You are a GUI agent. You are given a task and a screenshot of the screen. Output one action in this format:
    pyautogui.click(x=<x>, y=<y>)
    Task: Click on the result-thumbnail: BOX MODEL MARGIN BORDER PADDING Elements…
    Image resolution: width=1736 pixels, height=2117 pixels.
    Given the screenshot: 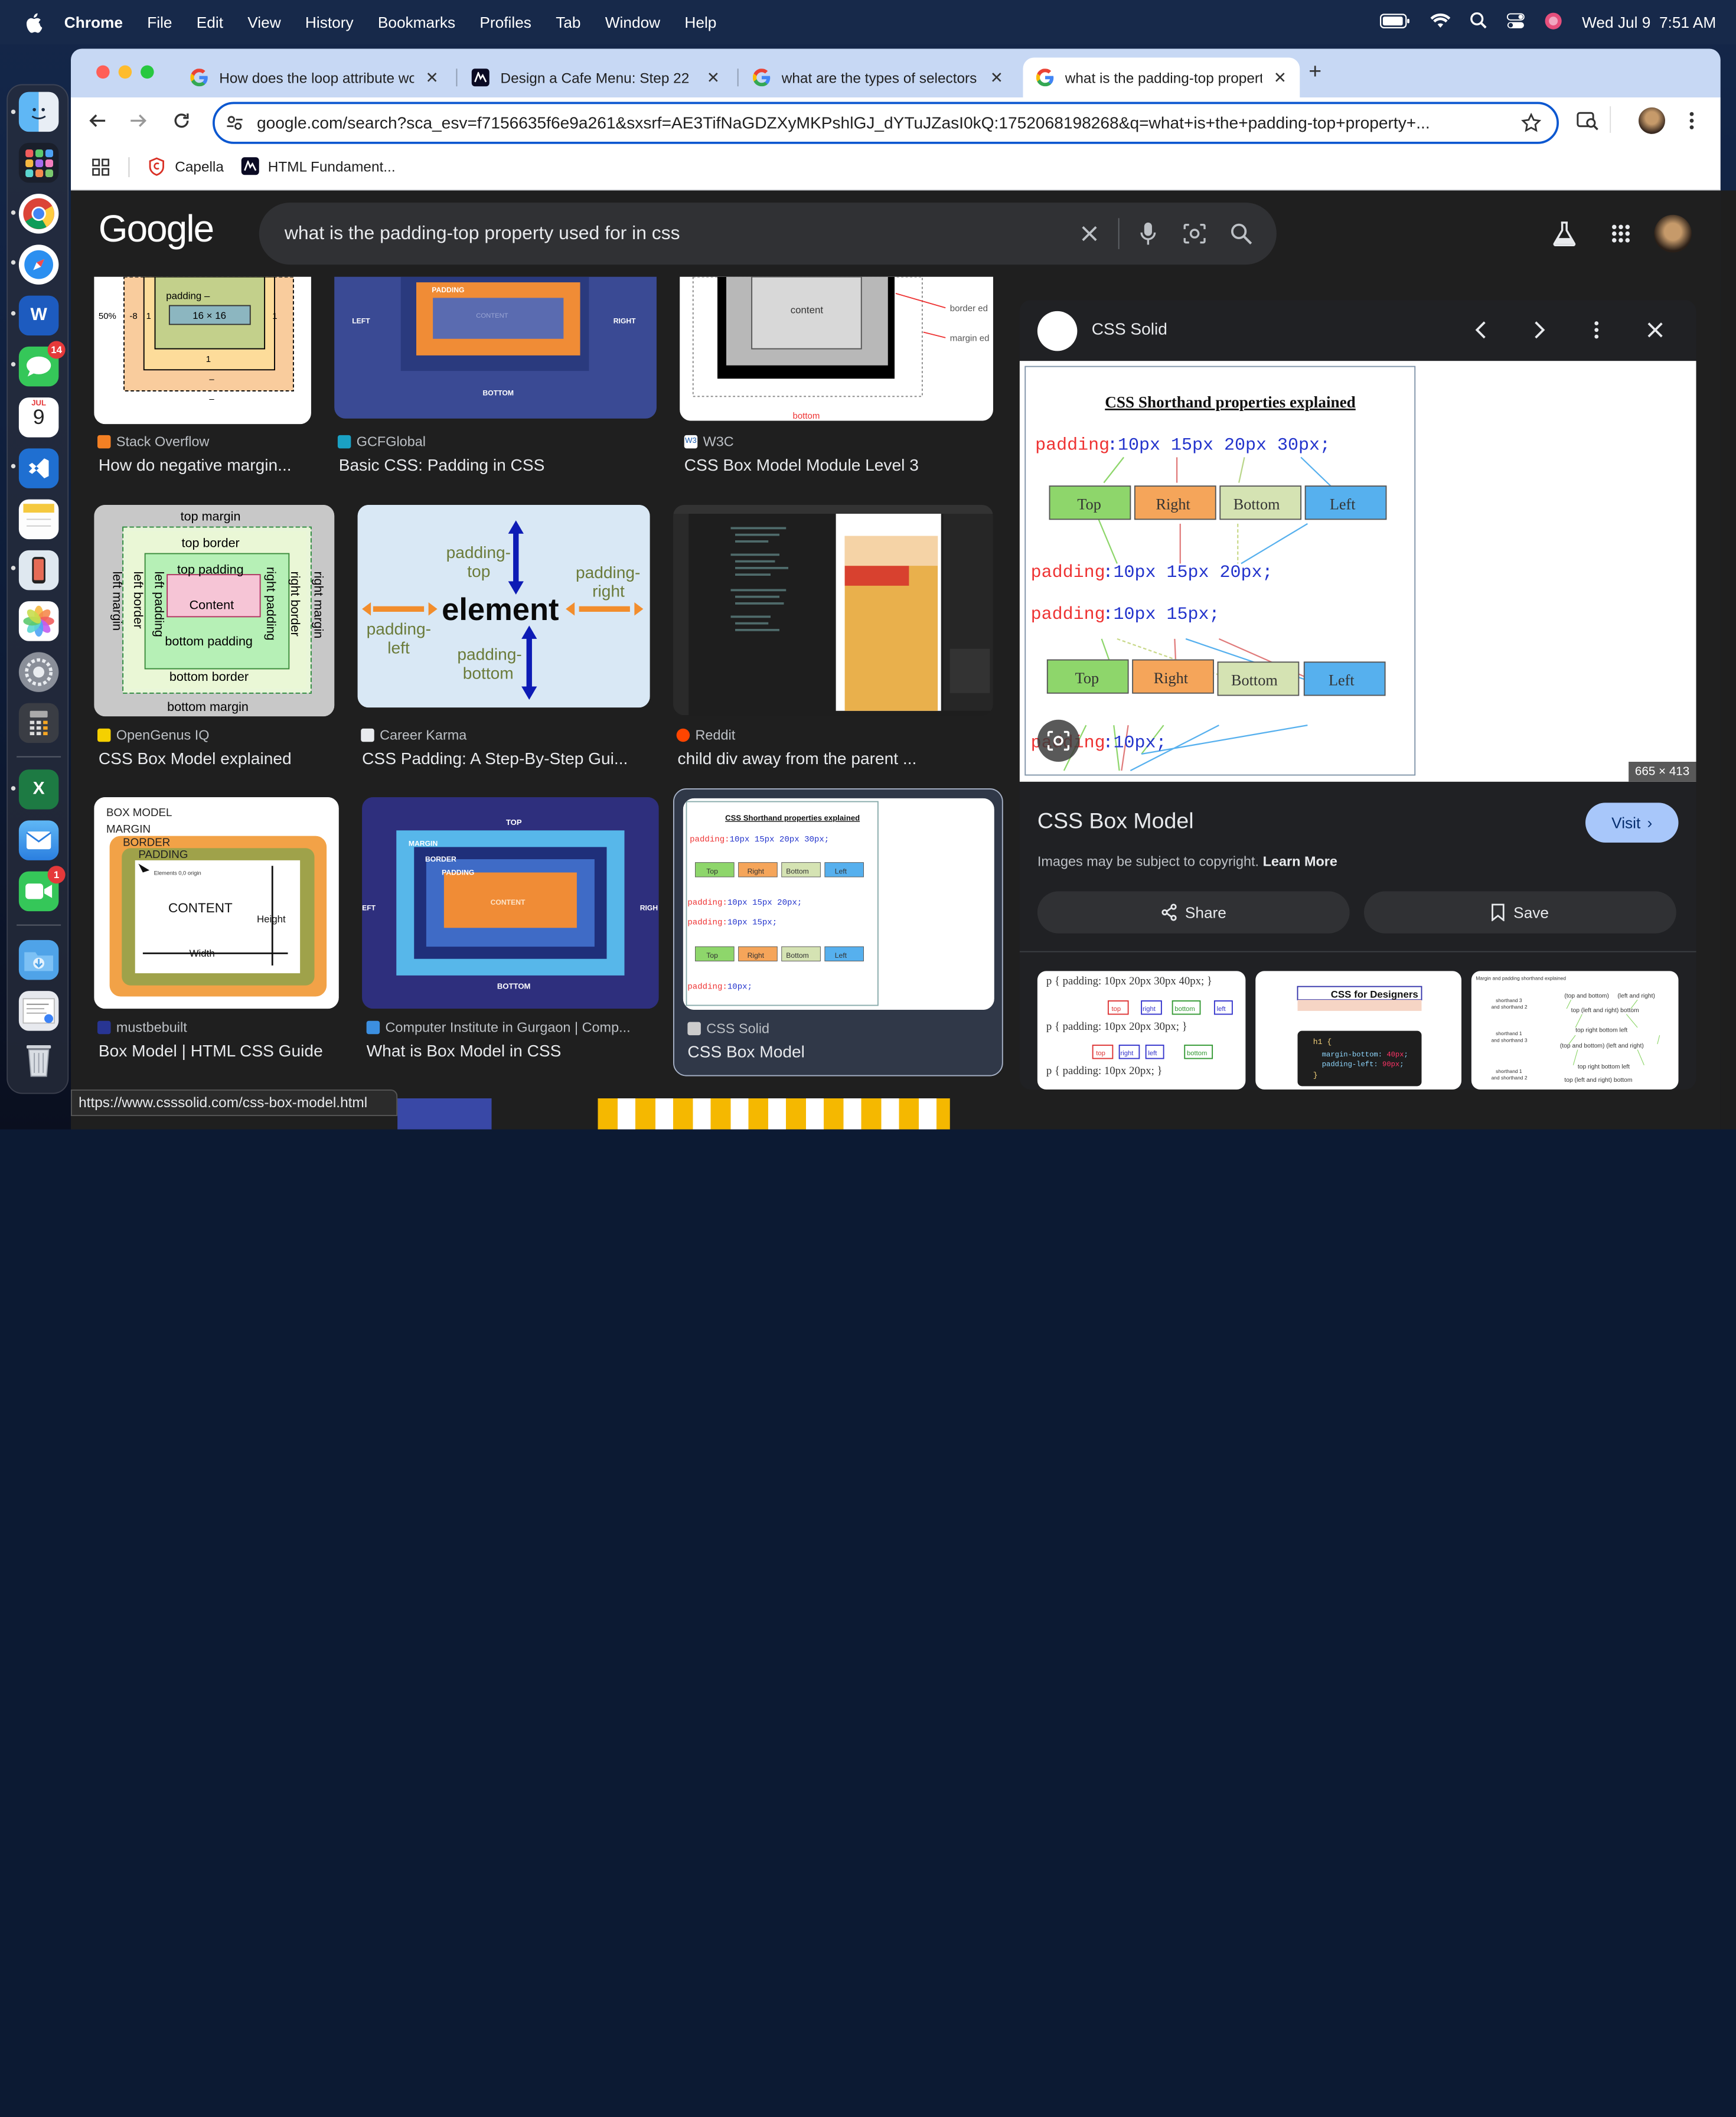 What is the action you would take?
    pyautogui.click(x=217, y=903)
    